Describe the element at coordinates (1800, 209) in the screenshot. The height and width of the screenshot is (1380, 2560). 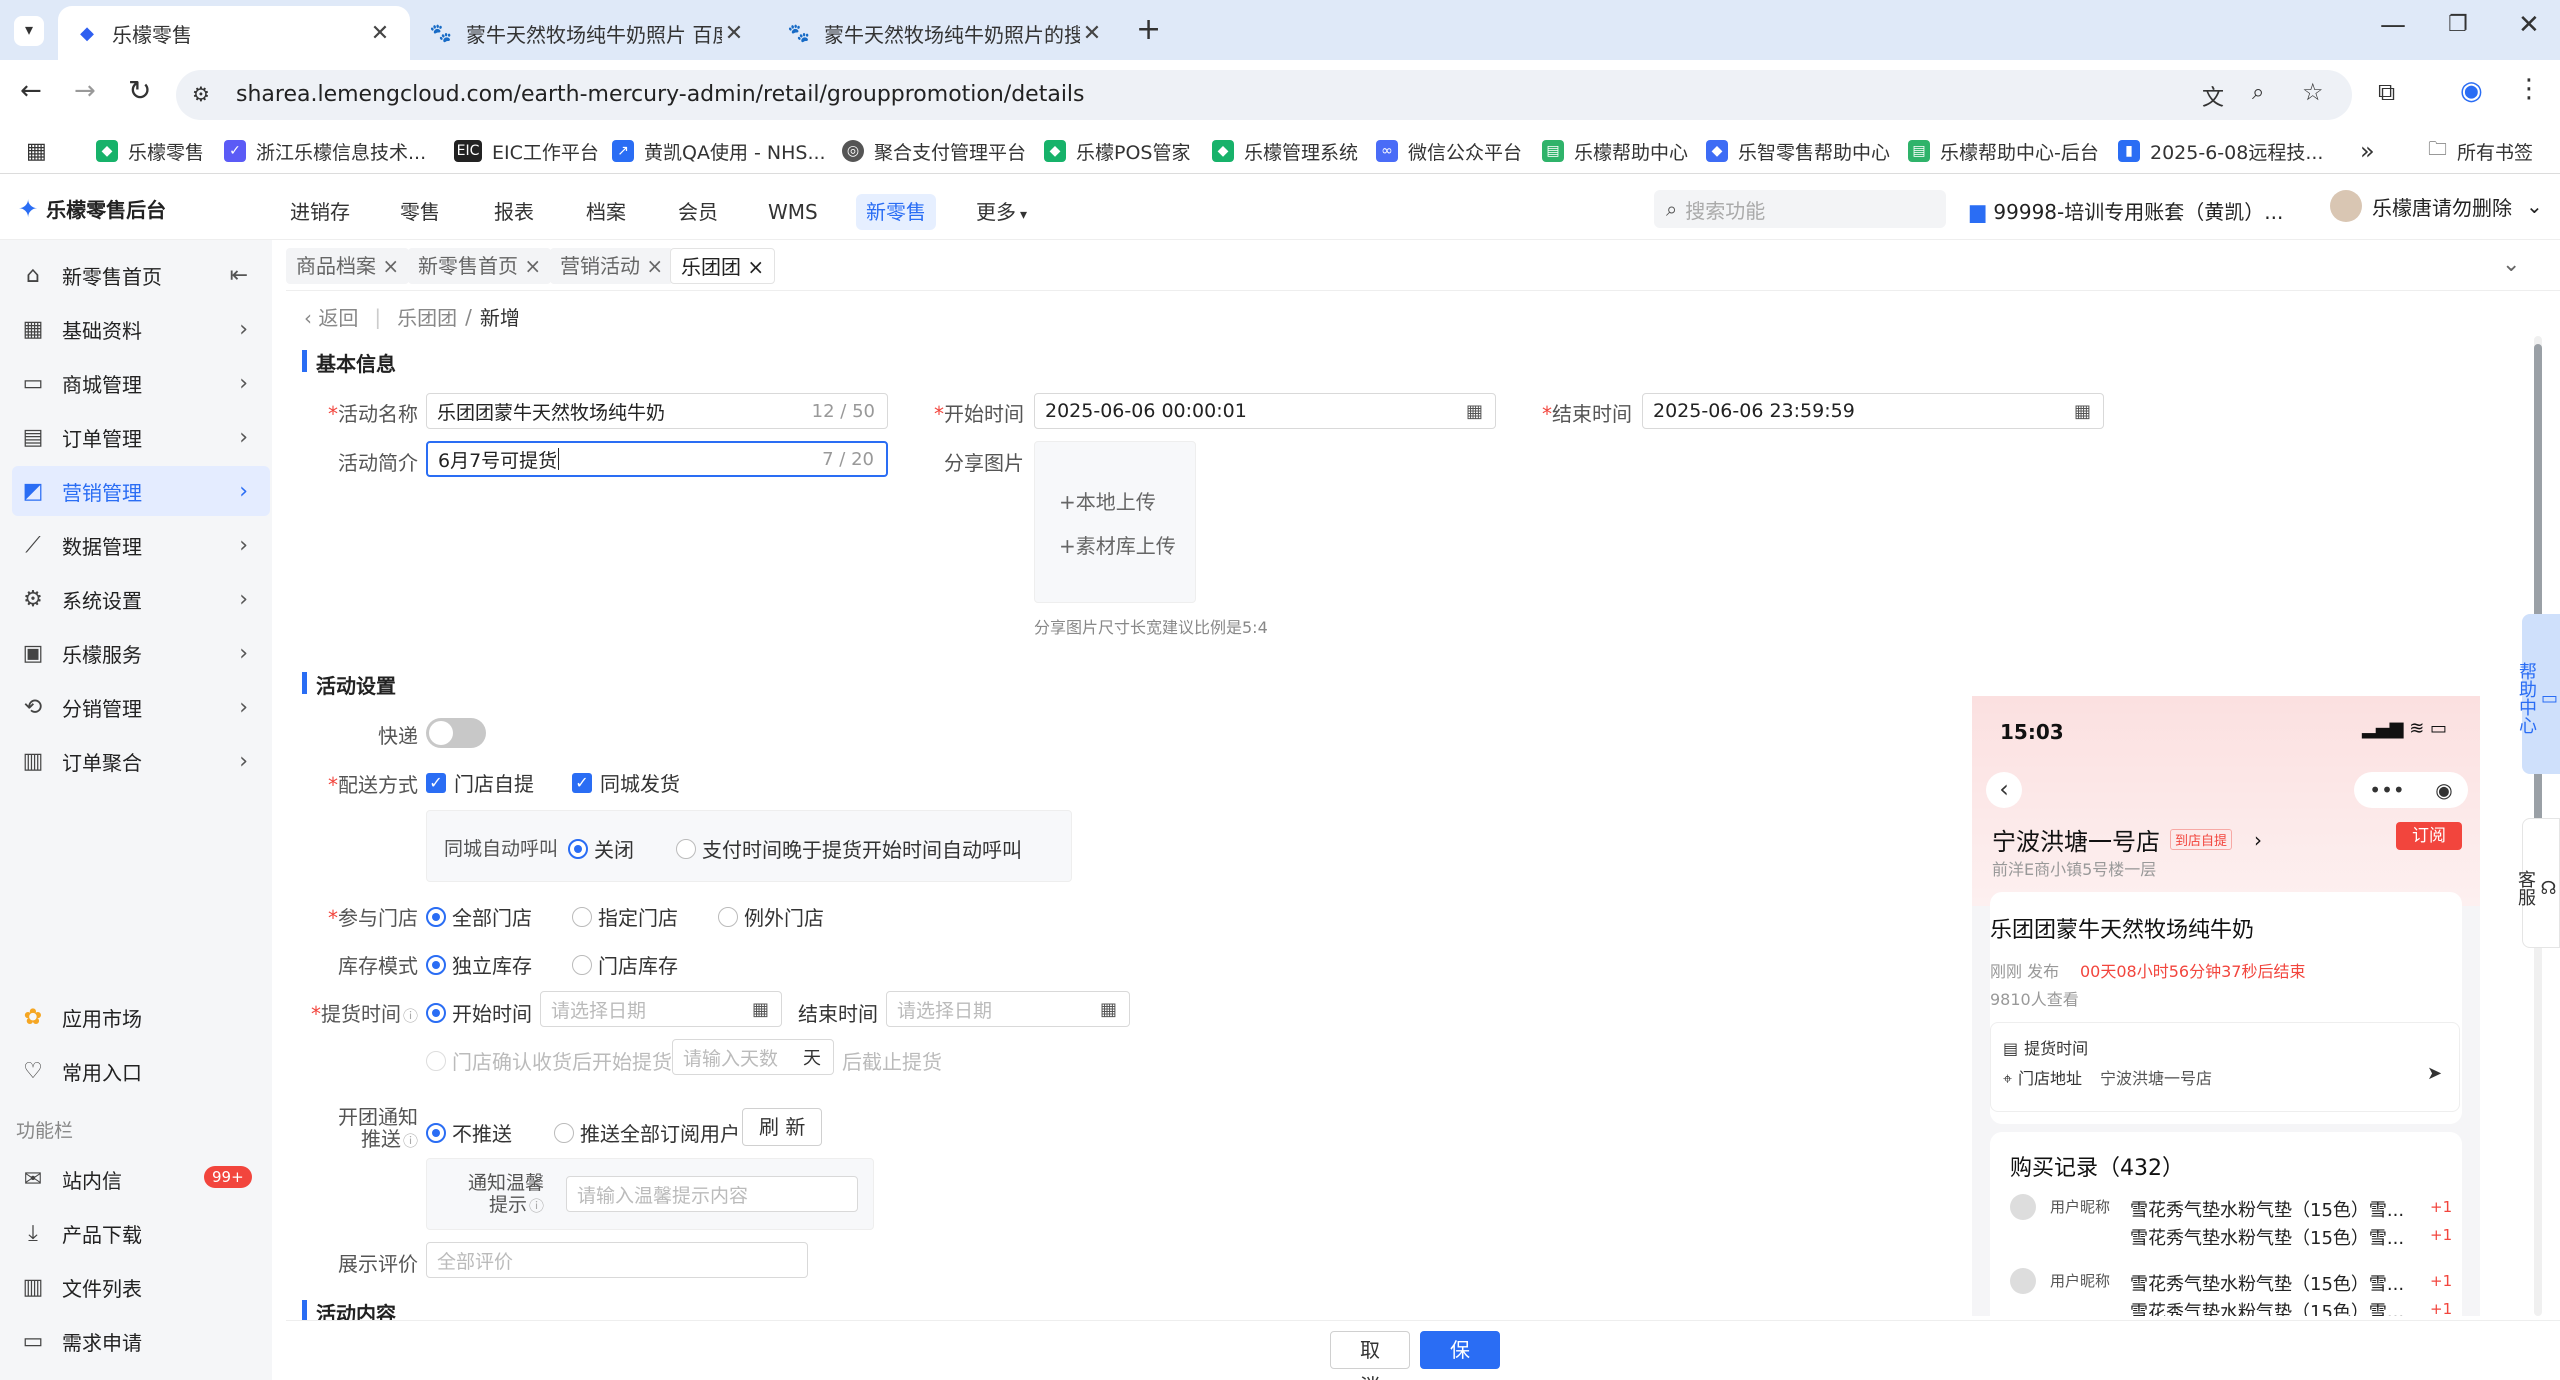
I see `function-search: ⌕ 搜索功能` at that location.